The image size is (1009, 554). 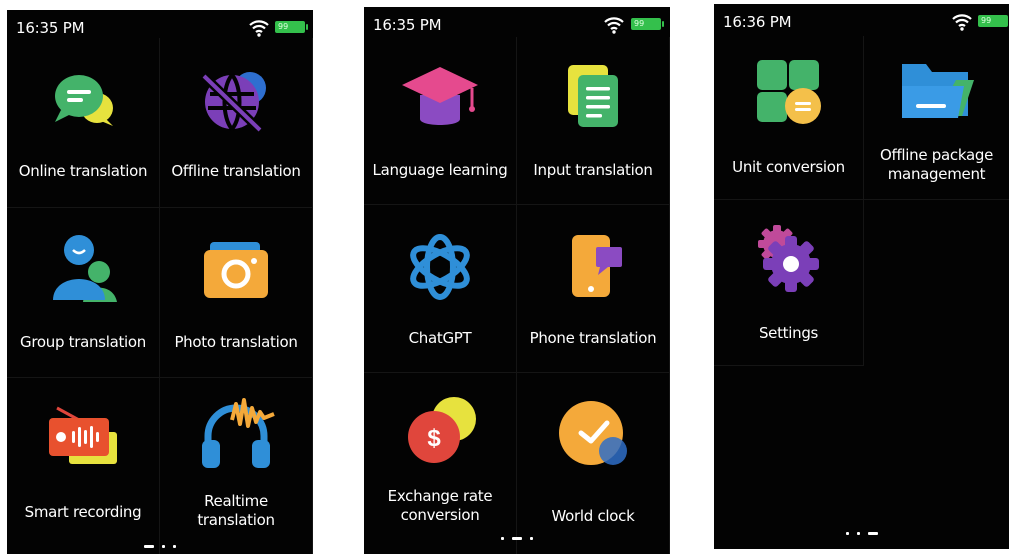 What do you see at coordinates (593, 433) in the screenshot?
I see `clock-icon` at bounding box center [593, 433].